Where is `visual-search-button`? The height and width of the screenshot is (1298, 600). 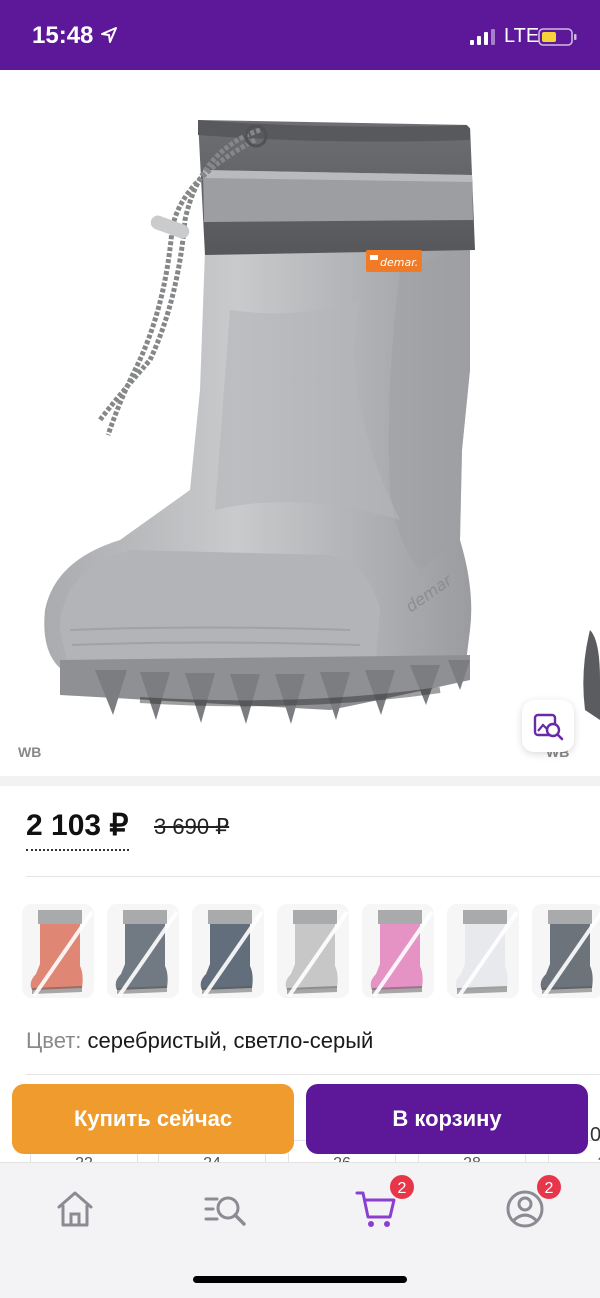 visual-search-button is located at coordinates (548, 726).